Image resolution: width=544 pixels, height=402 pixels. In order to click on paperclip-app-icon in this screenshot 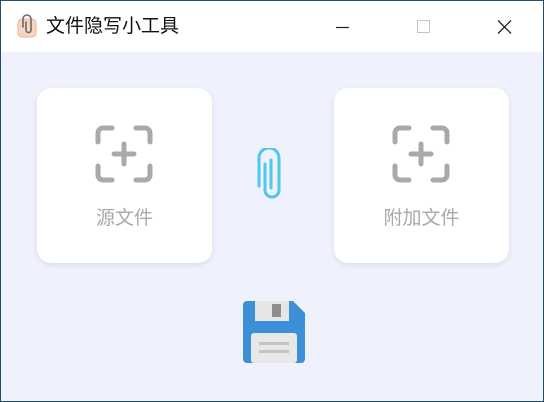, I will do `click(27, 26)`.